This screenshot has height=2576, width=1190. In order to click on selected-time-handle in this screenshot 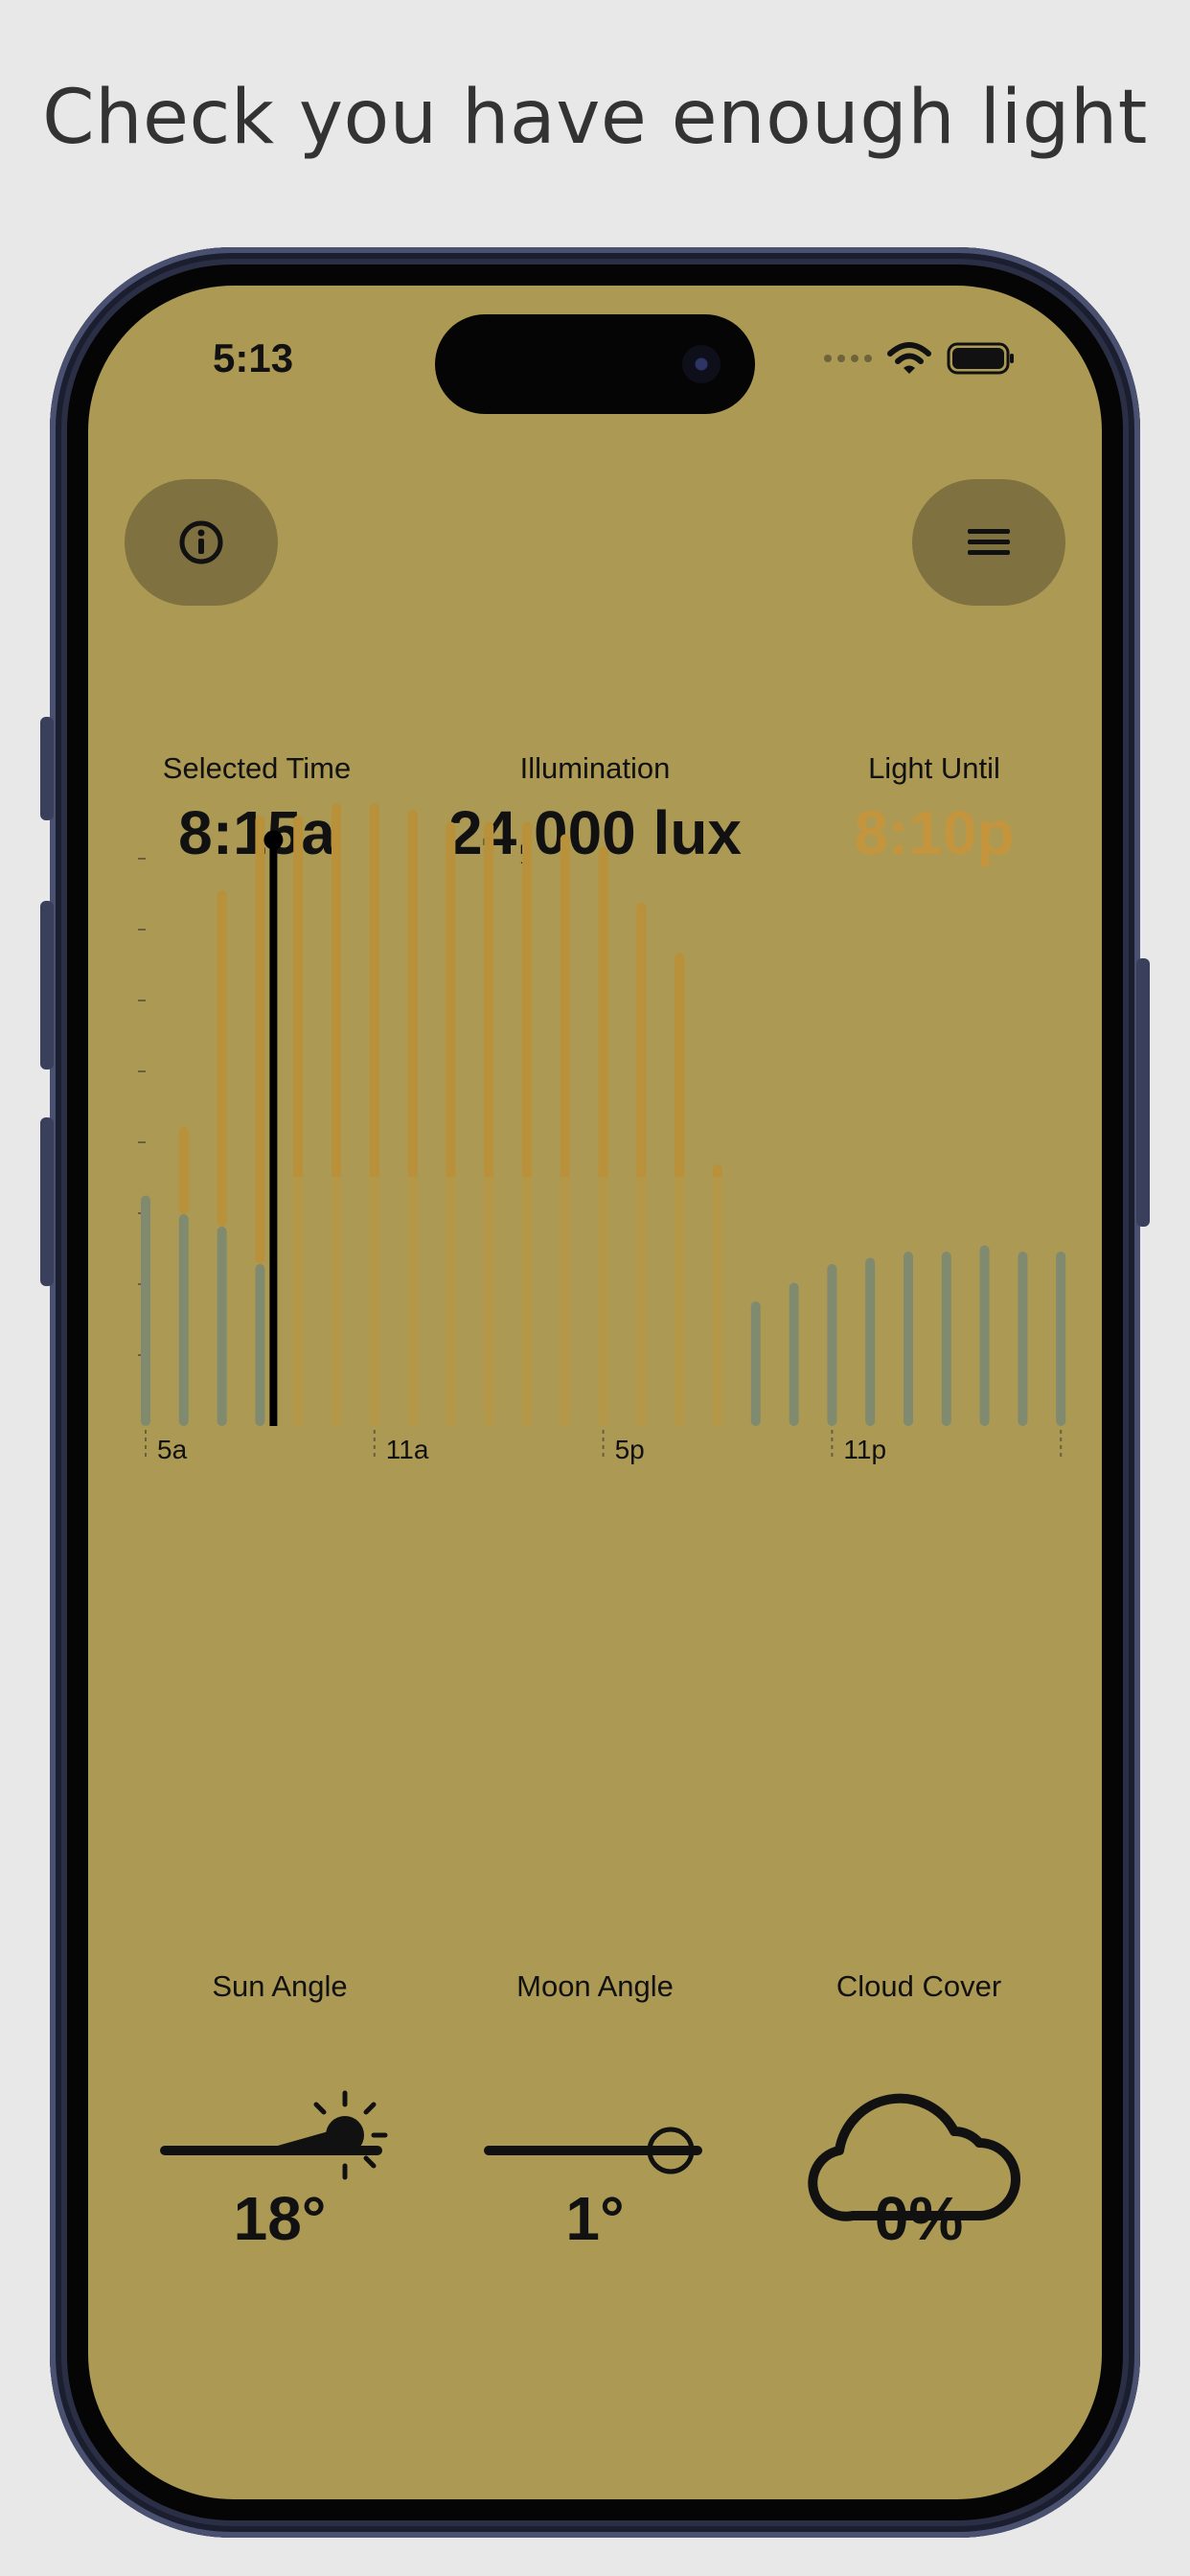, I will do `click(273, 840)`.